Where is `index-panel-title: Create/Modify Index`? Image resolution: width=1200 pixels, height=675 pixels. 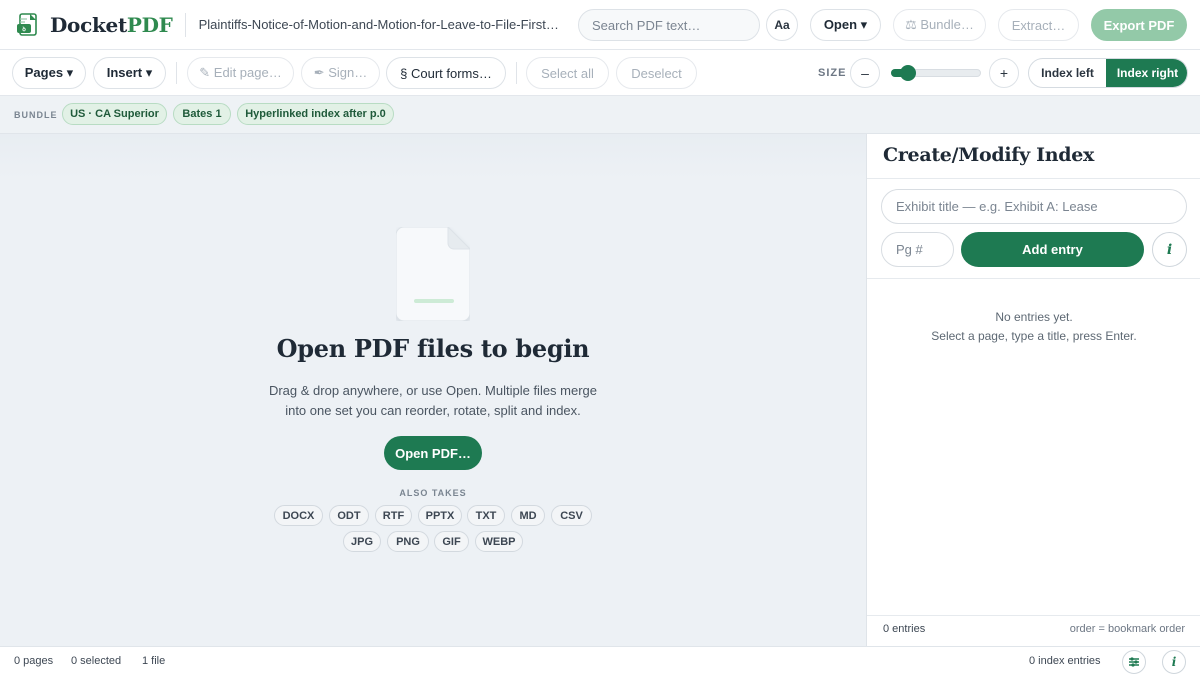 index-panel-title: Create/Modify Index is located at coordinates (989, 155).